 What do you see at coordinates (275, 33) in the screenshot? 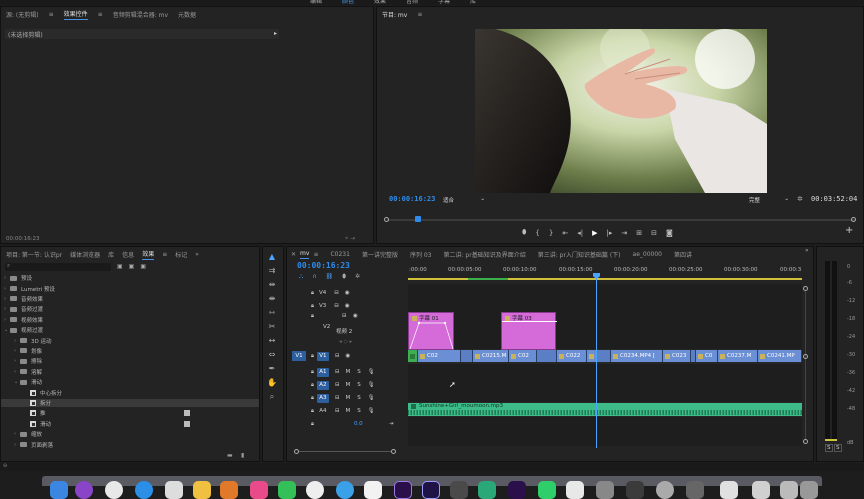
I see `expand-icon: ▸` at bounding box center [275, 33].